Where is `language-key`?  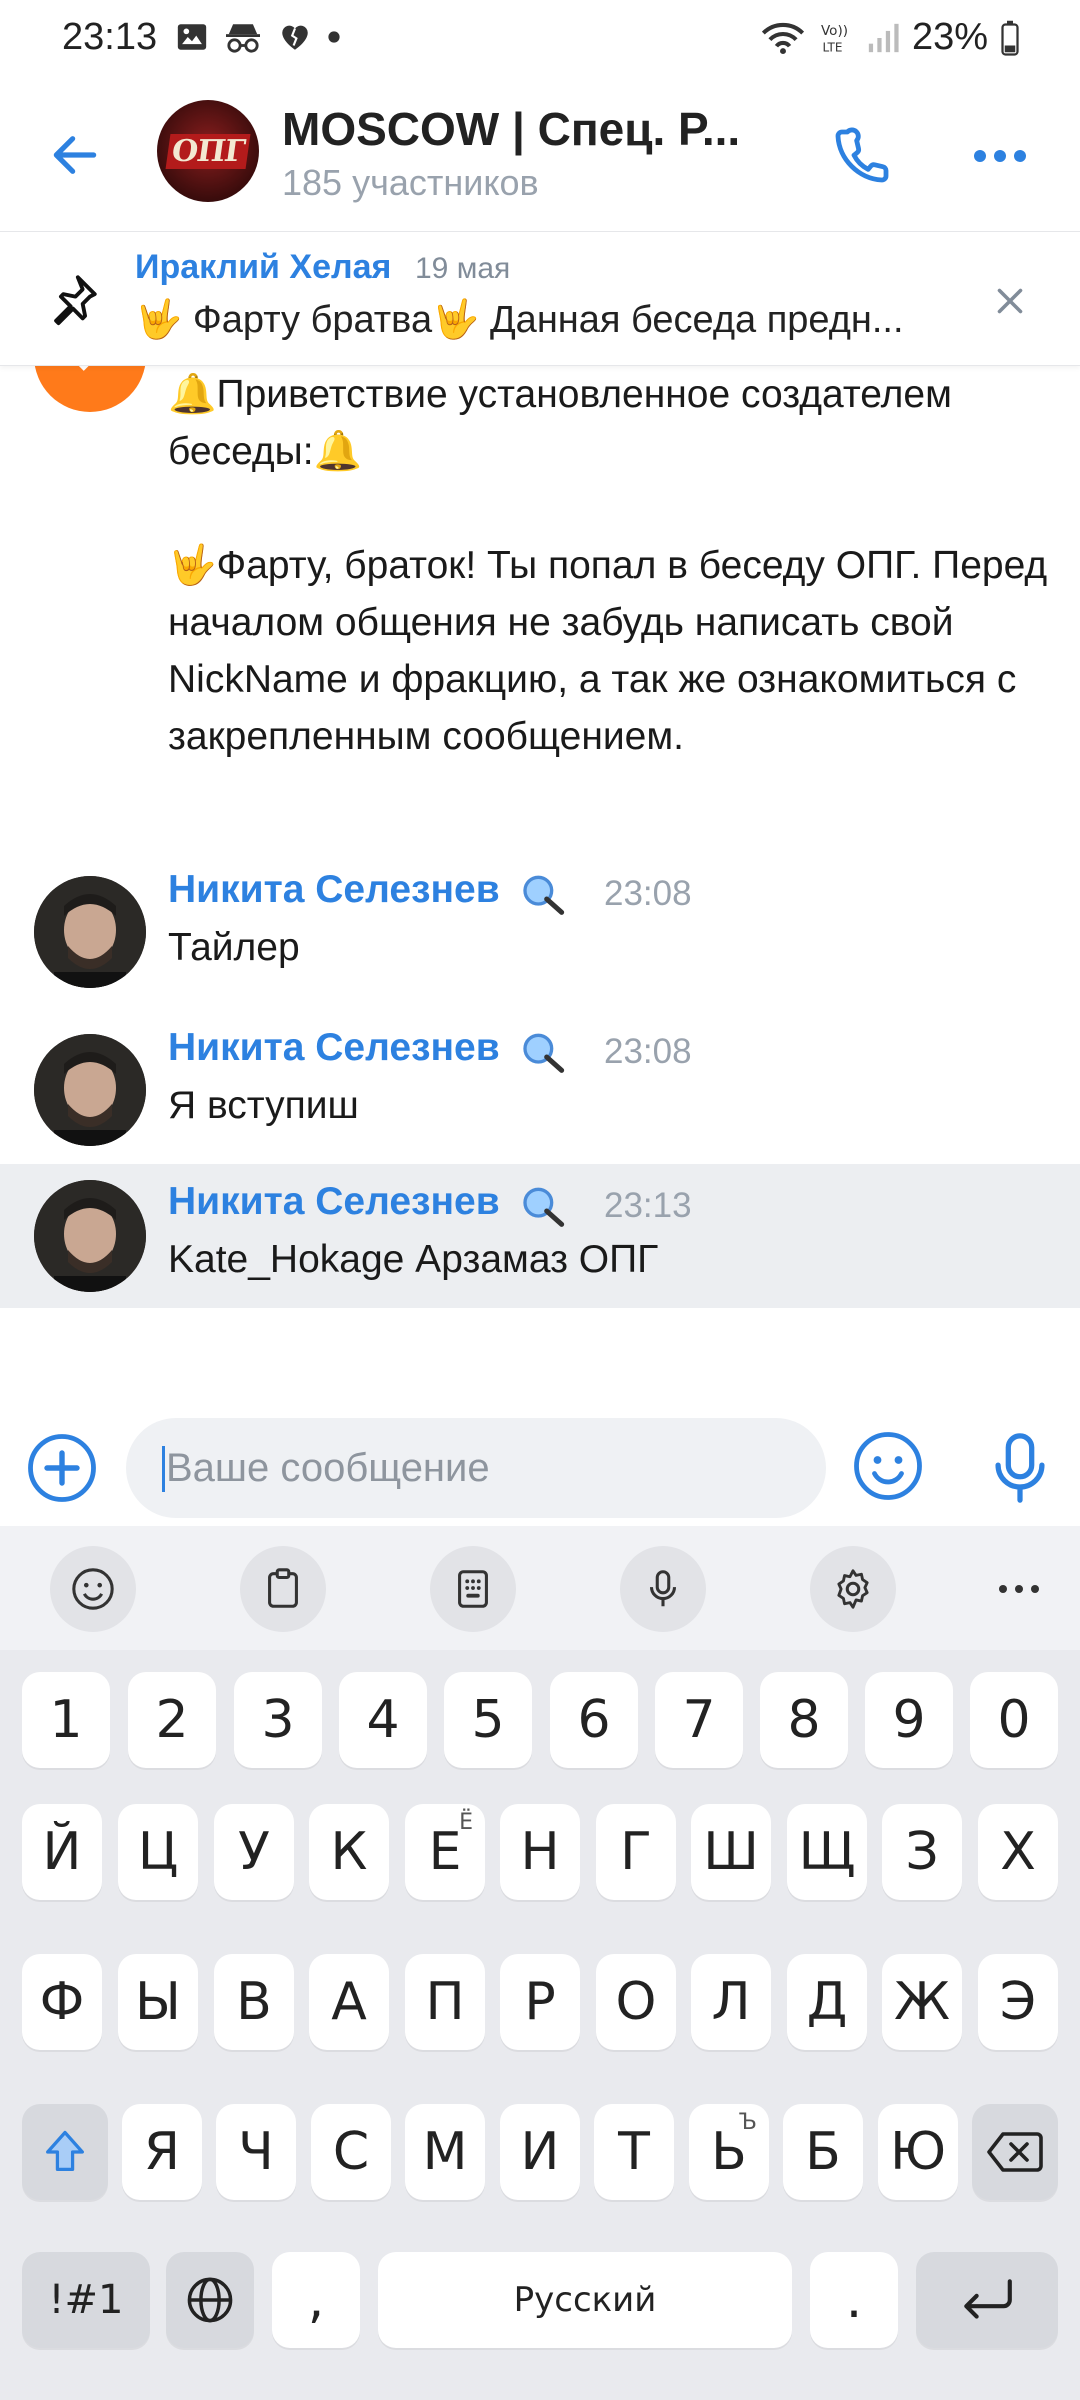 language-key is located at coordinates (210, 2300).